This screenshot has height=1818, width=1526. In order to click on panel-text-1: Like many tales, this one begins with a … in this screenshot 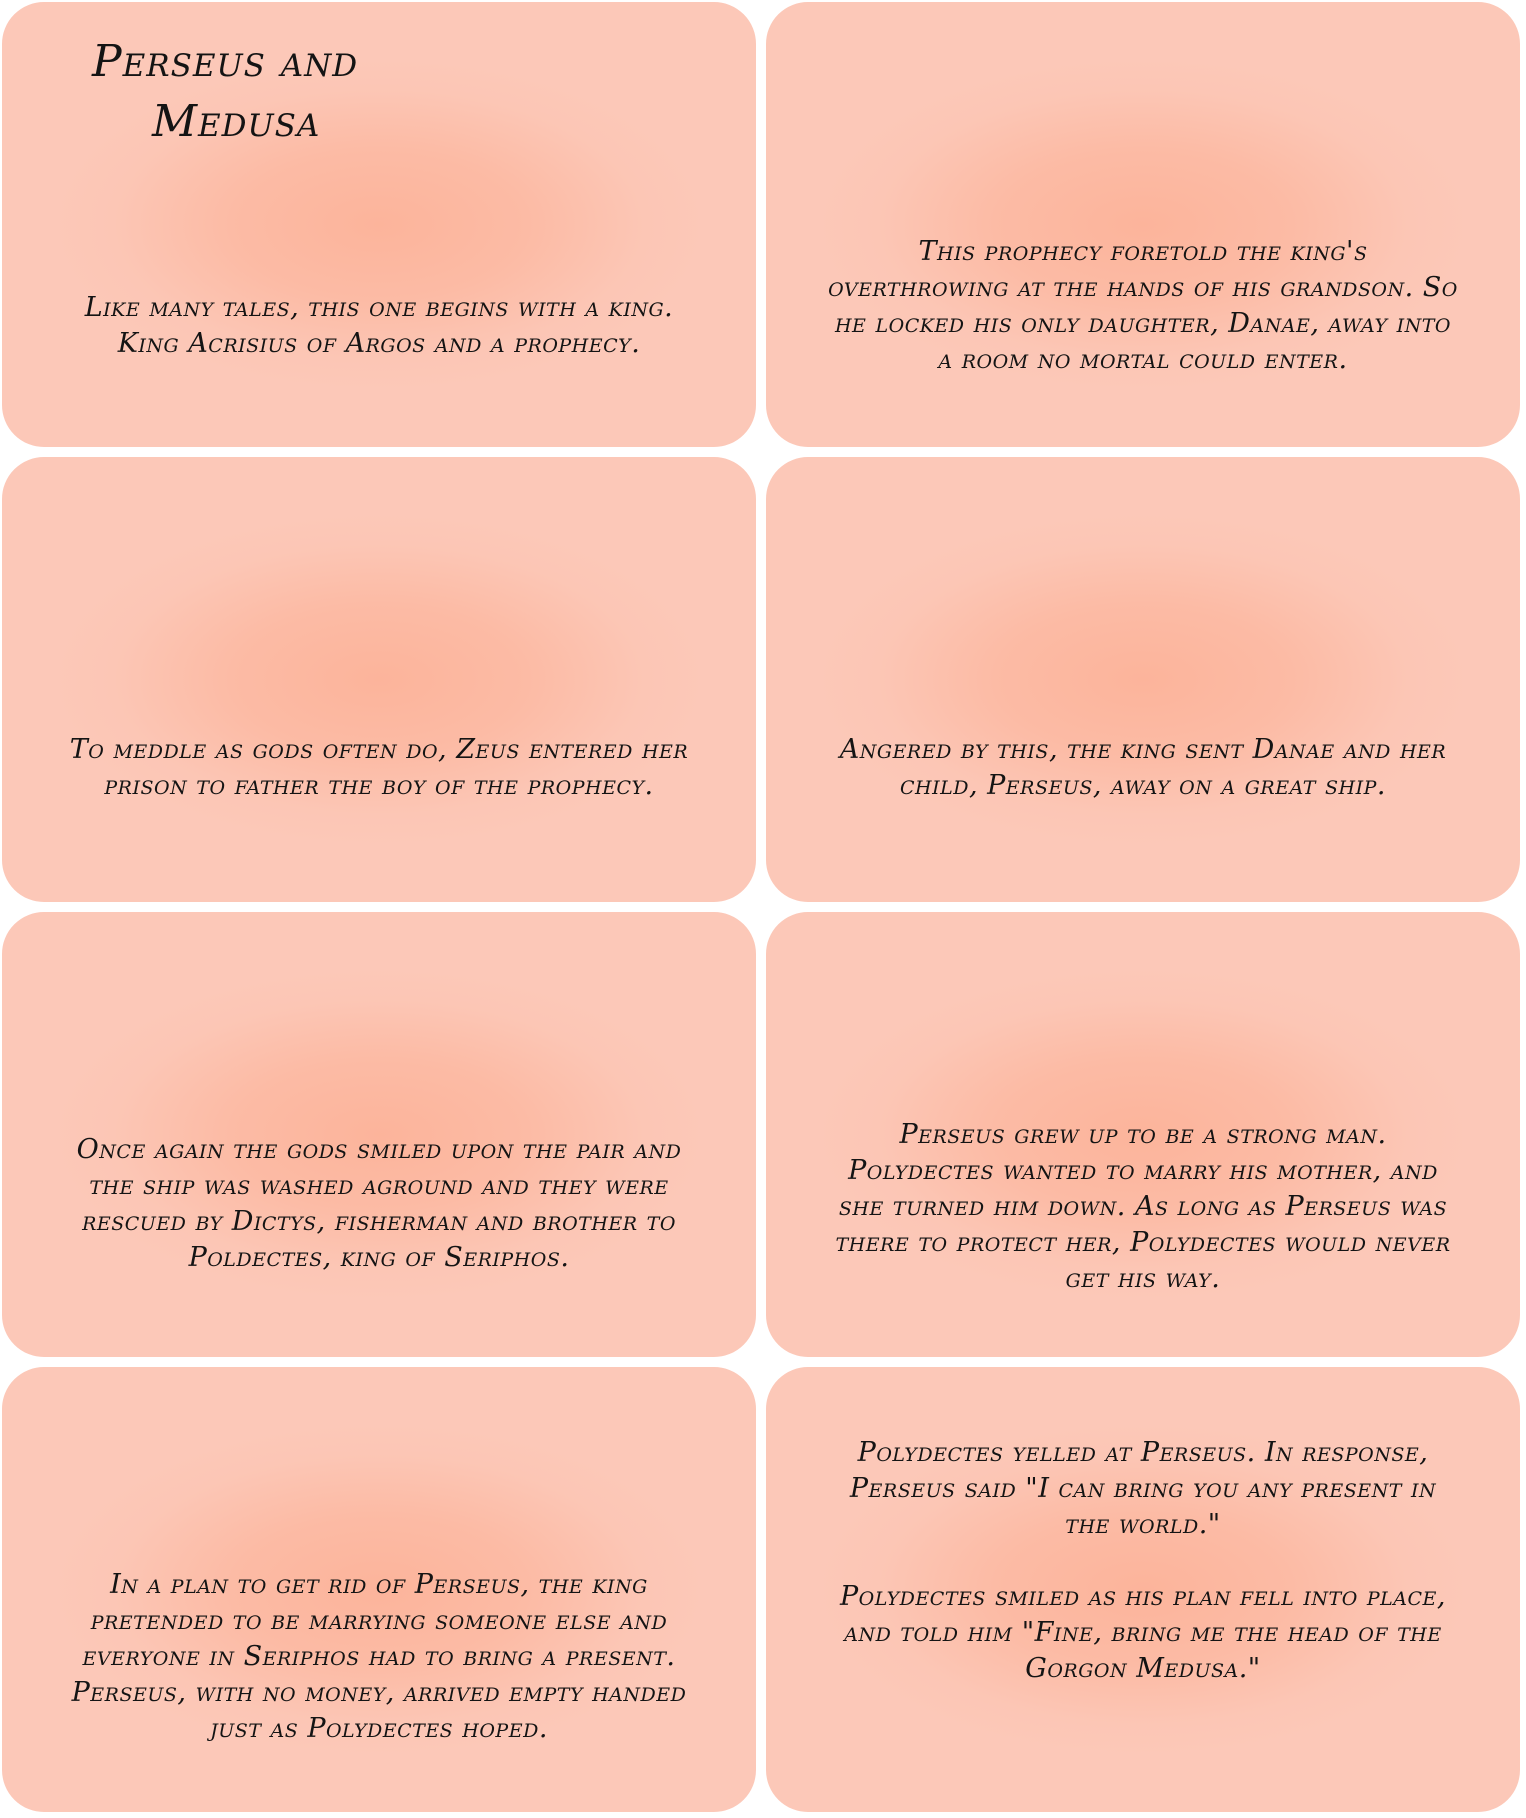, I will do `click(379, 325)`.